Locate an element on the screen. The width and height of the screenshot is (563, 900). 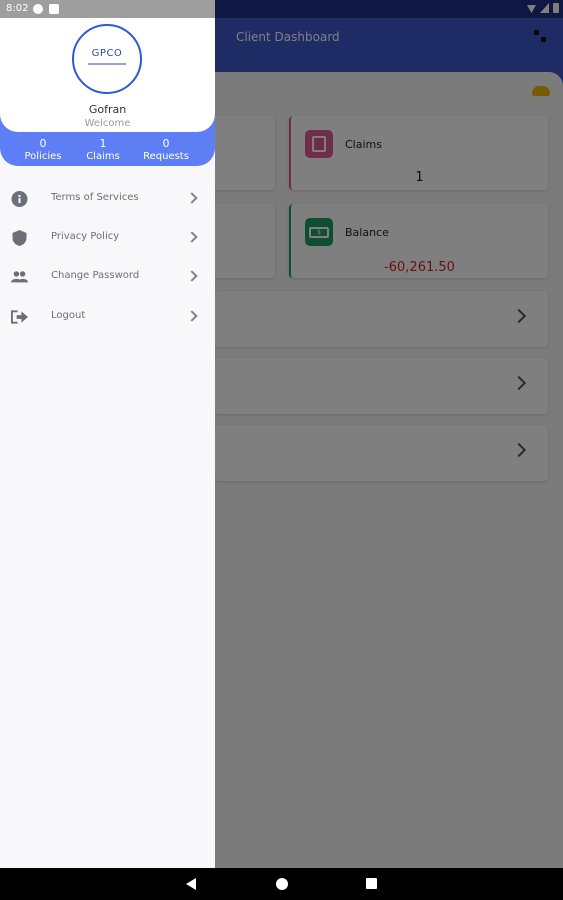
sd-card-icon is located at coordinates (54, 9).